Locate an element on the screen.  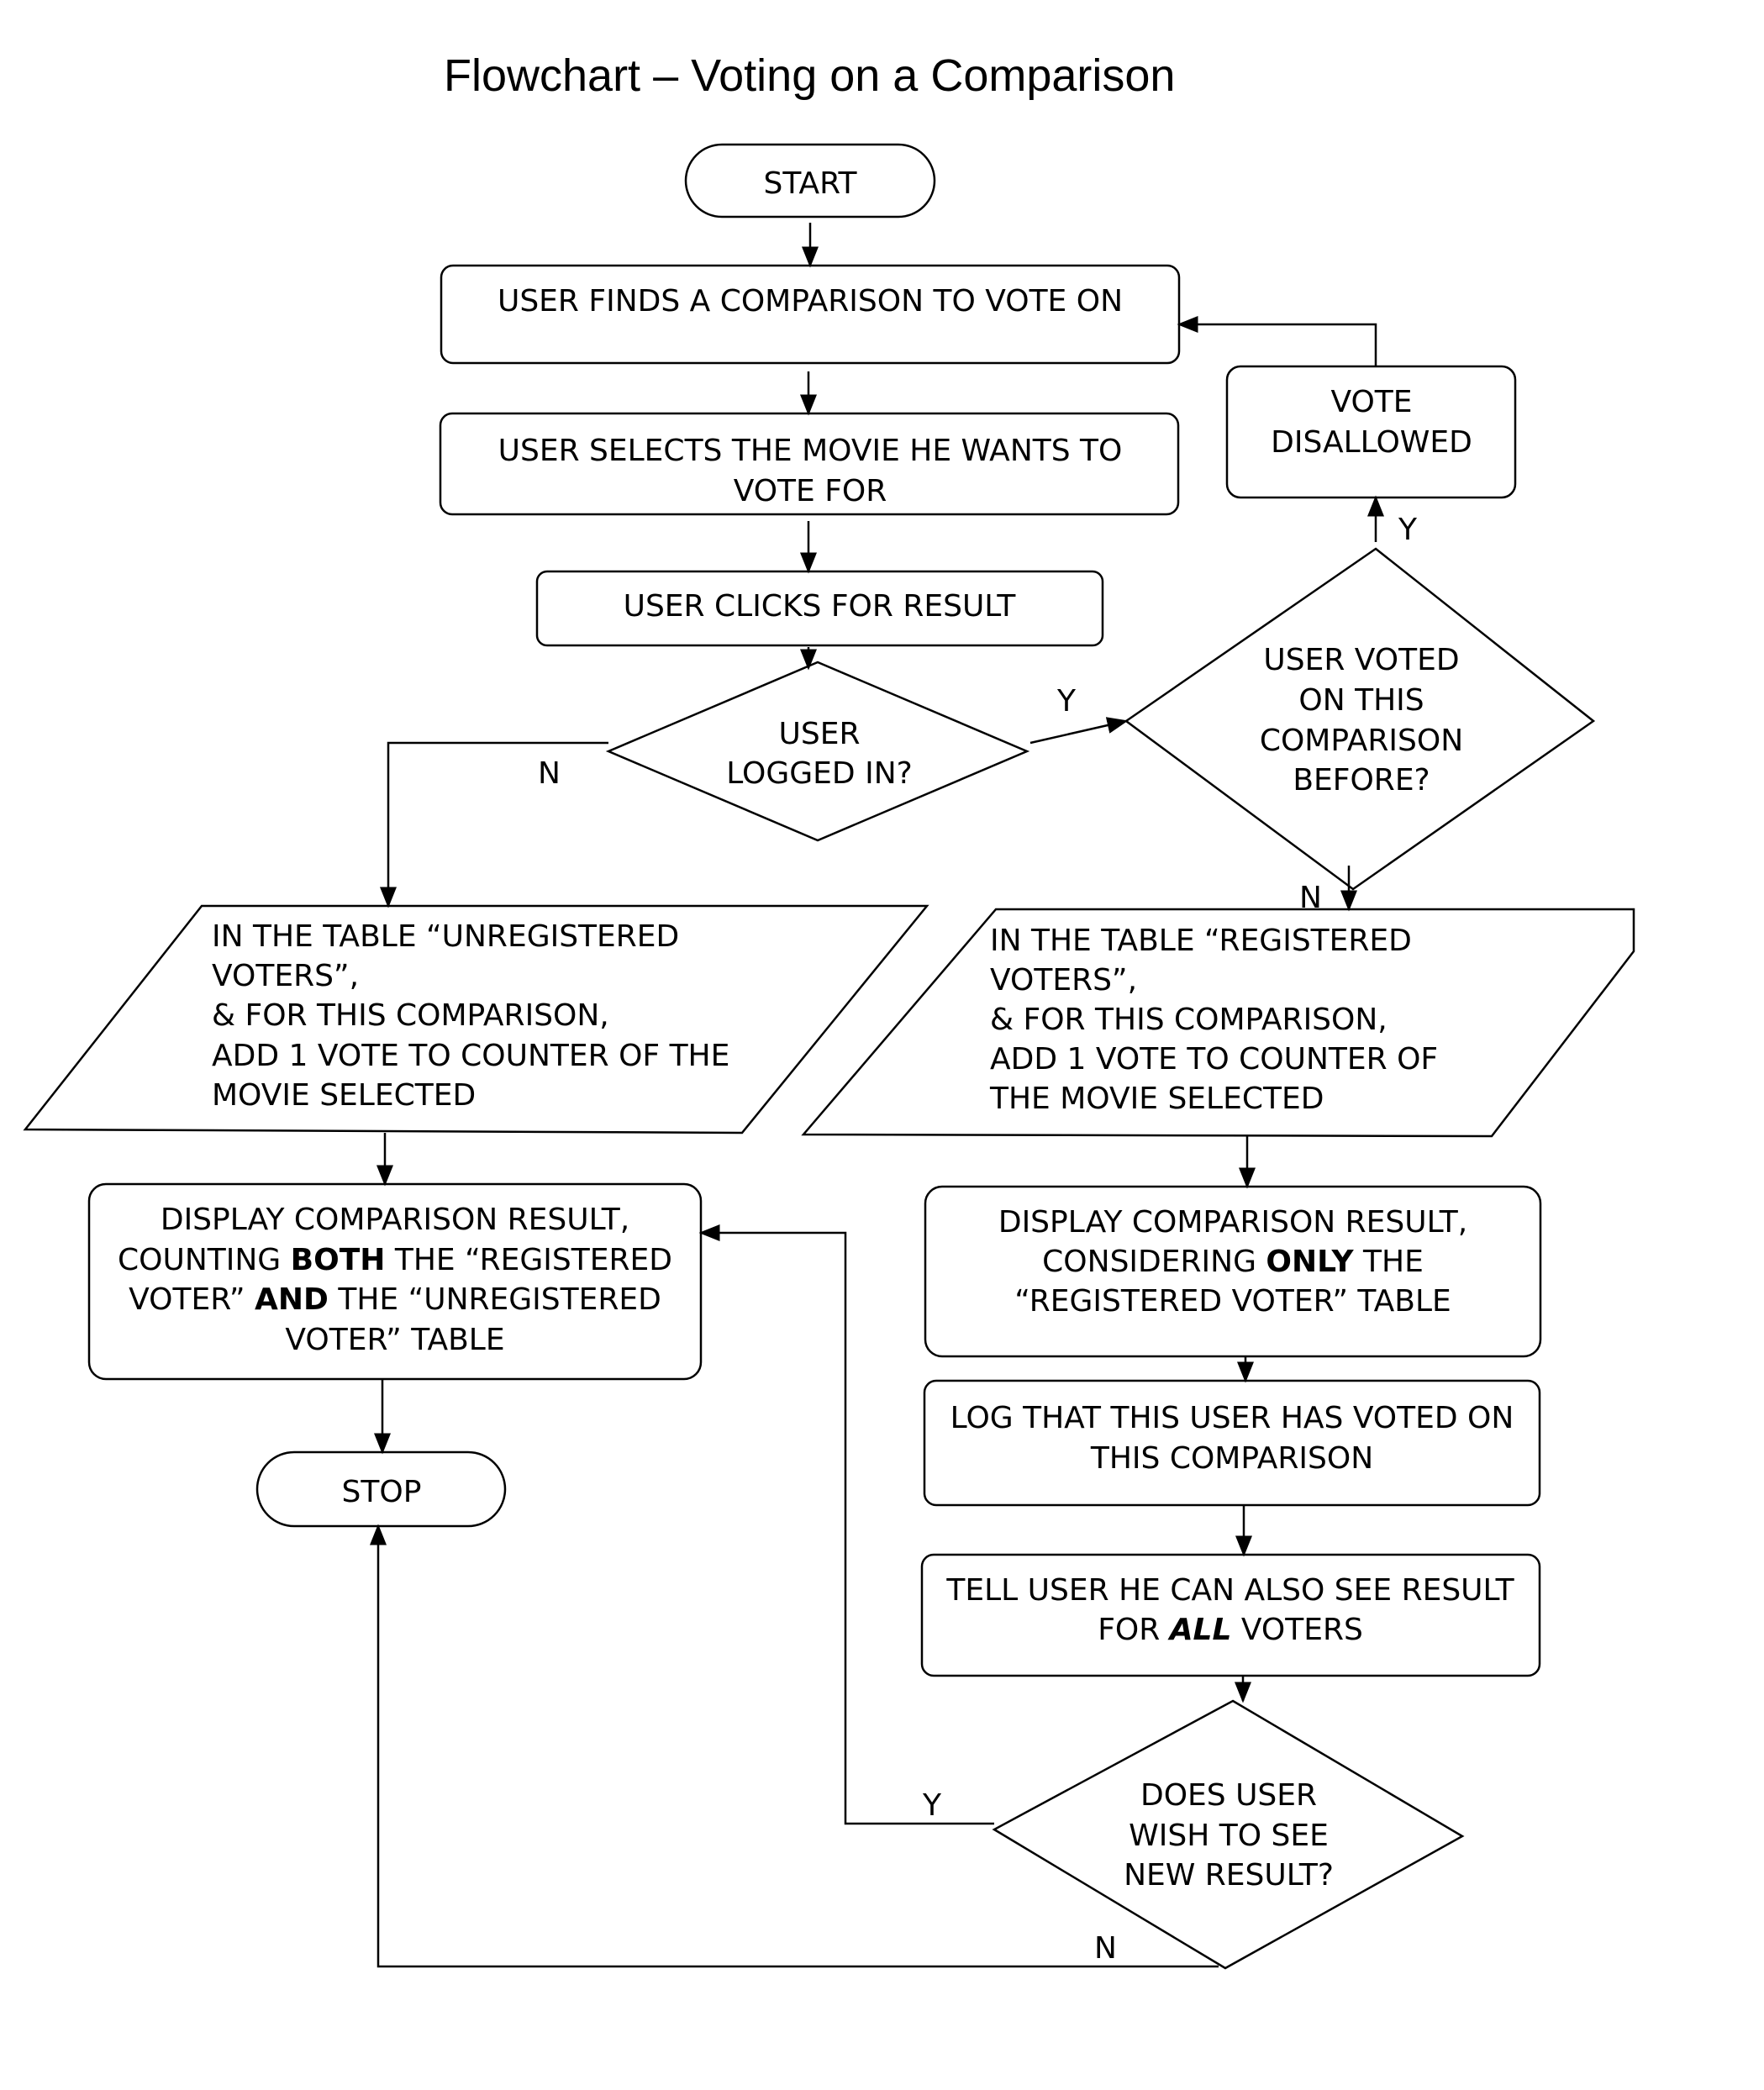
svg-text: LOGGED IN? is located at coordinates (819, 773).